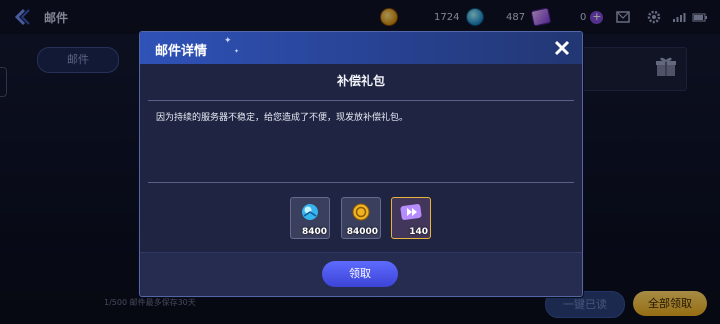  What do you see at coordinates (360, 81) in the screenshot?
I see `mail-subject: 补偿礼包` at bounding box center [360, 81].